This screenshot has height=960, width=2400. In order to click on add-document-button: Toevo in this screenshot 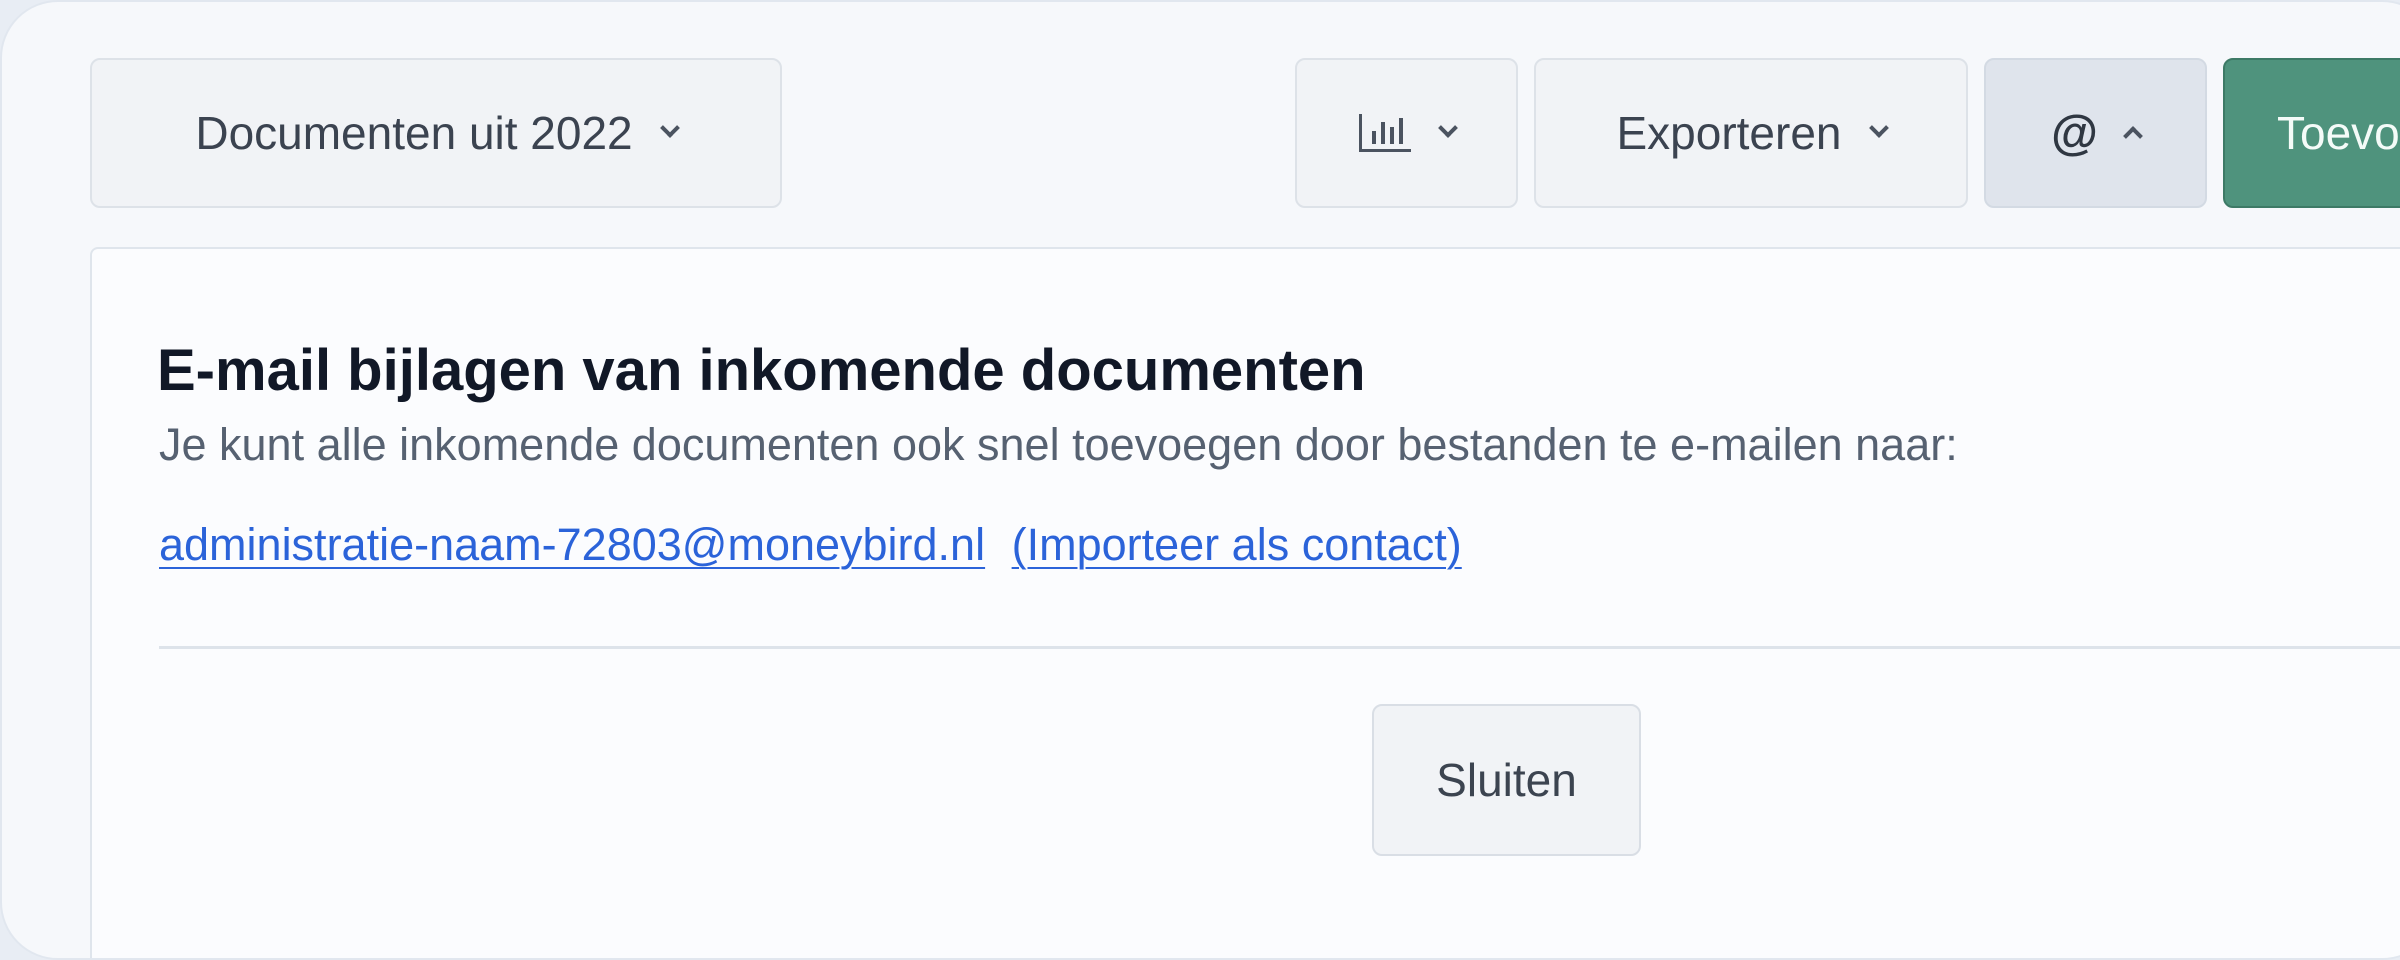, I will do `click(2311, 133)`.